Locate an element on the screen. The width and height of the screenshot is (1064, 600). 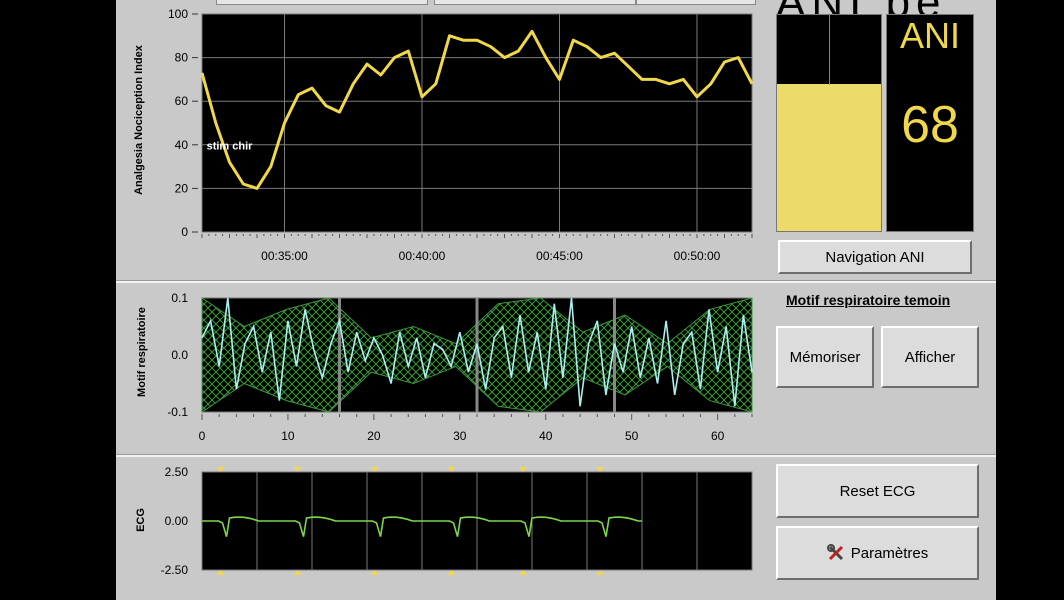
resp-xtick-label: 20 is located at coordinates (374, 436).